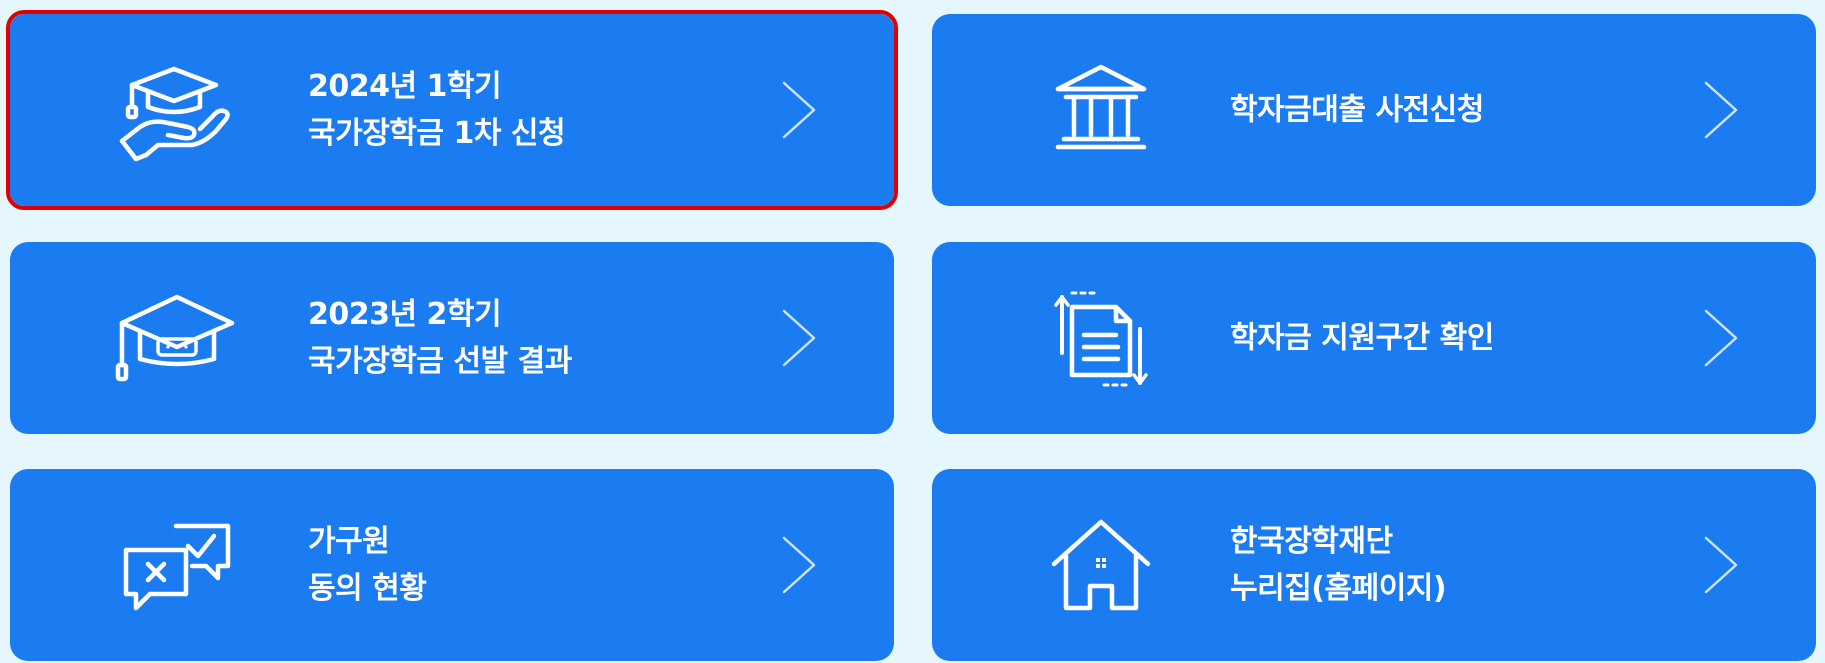  What do you see at coordinates (367, 565) in the screenshot?
I see `card-label: 가구원 동의 현황` at bounding box center [367, 565].